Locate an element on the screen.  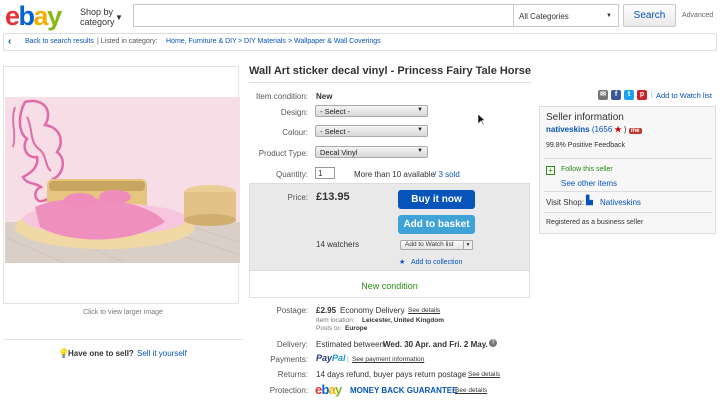
item-location-label: Item location: is located at coordinates (335, 320).